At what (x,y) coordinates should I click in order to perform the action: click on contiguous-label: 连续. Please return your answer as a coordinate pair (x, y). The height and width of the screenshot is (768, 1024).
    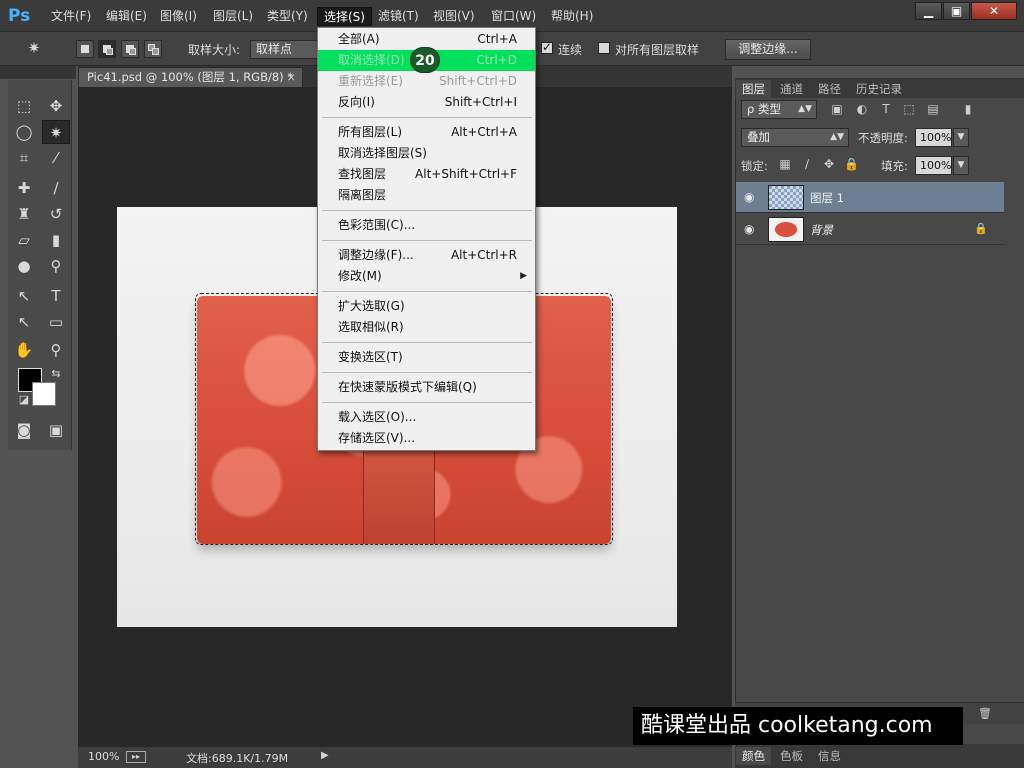
    Looking at the image, I should click on (570, 50).